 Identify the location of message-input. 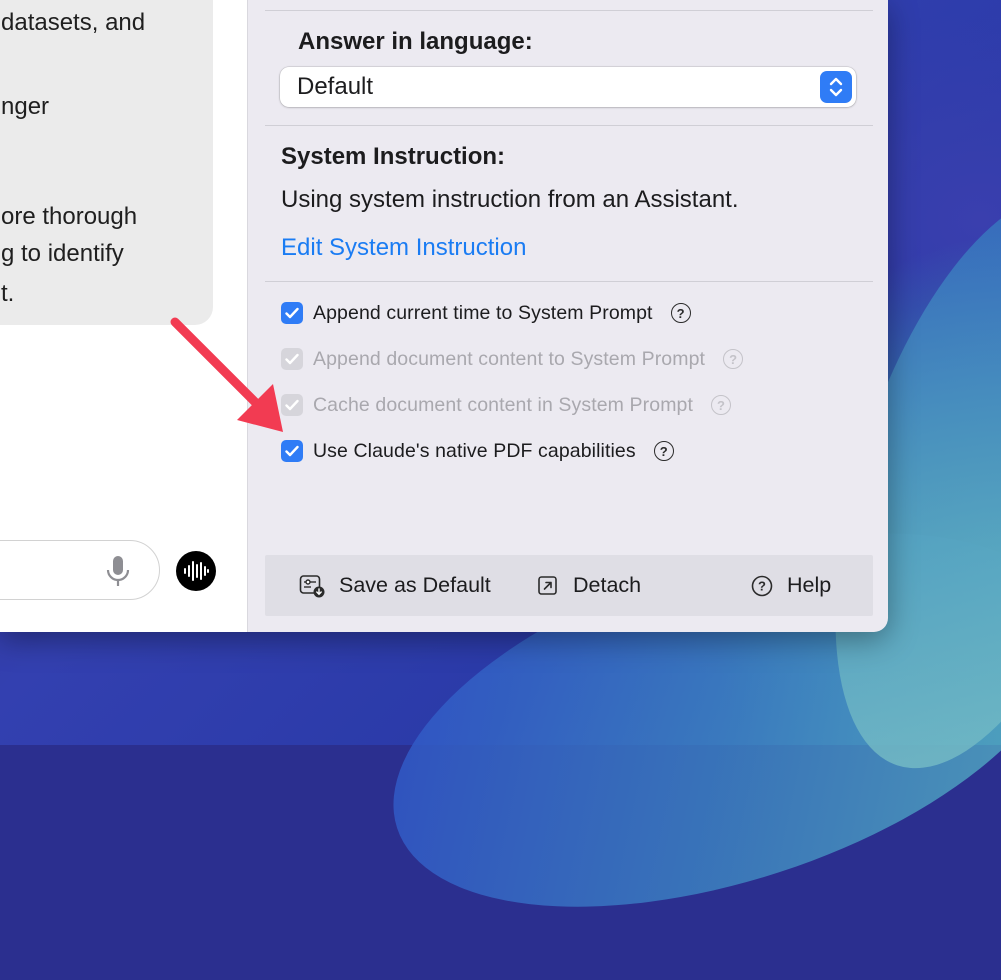
(80, 570).